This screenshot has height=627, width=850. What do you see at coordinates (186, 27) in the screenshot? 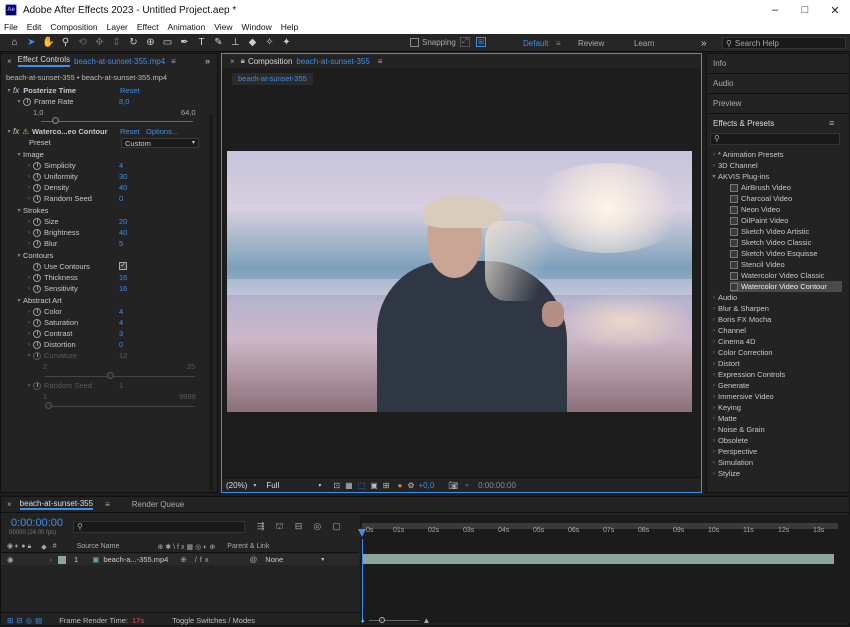
I see `menu-animation: Animation` at bounding box center [186, 27].